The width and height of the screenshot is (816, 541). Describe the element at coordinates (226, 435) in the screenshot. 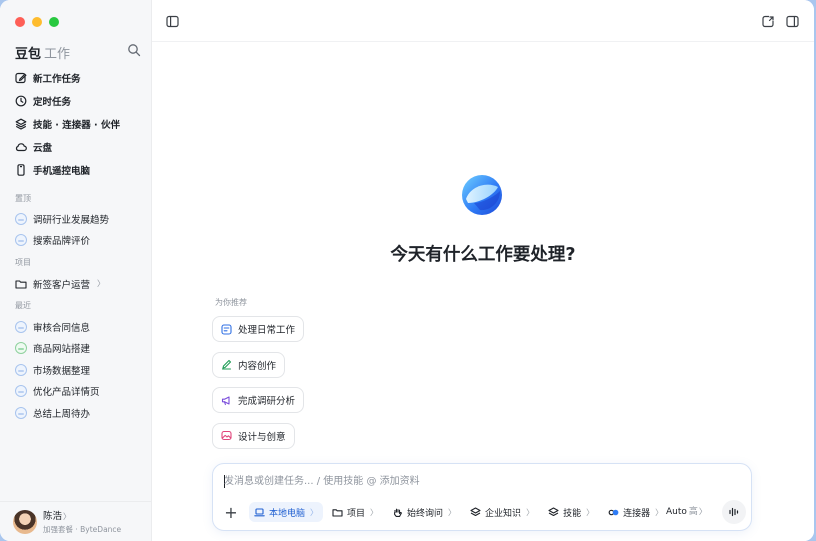

I see `image-icon` at that location.